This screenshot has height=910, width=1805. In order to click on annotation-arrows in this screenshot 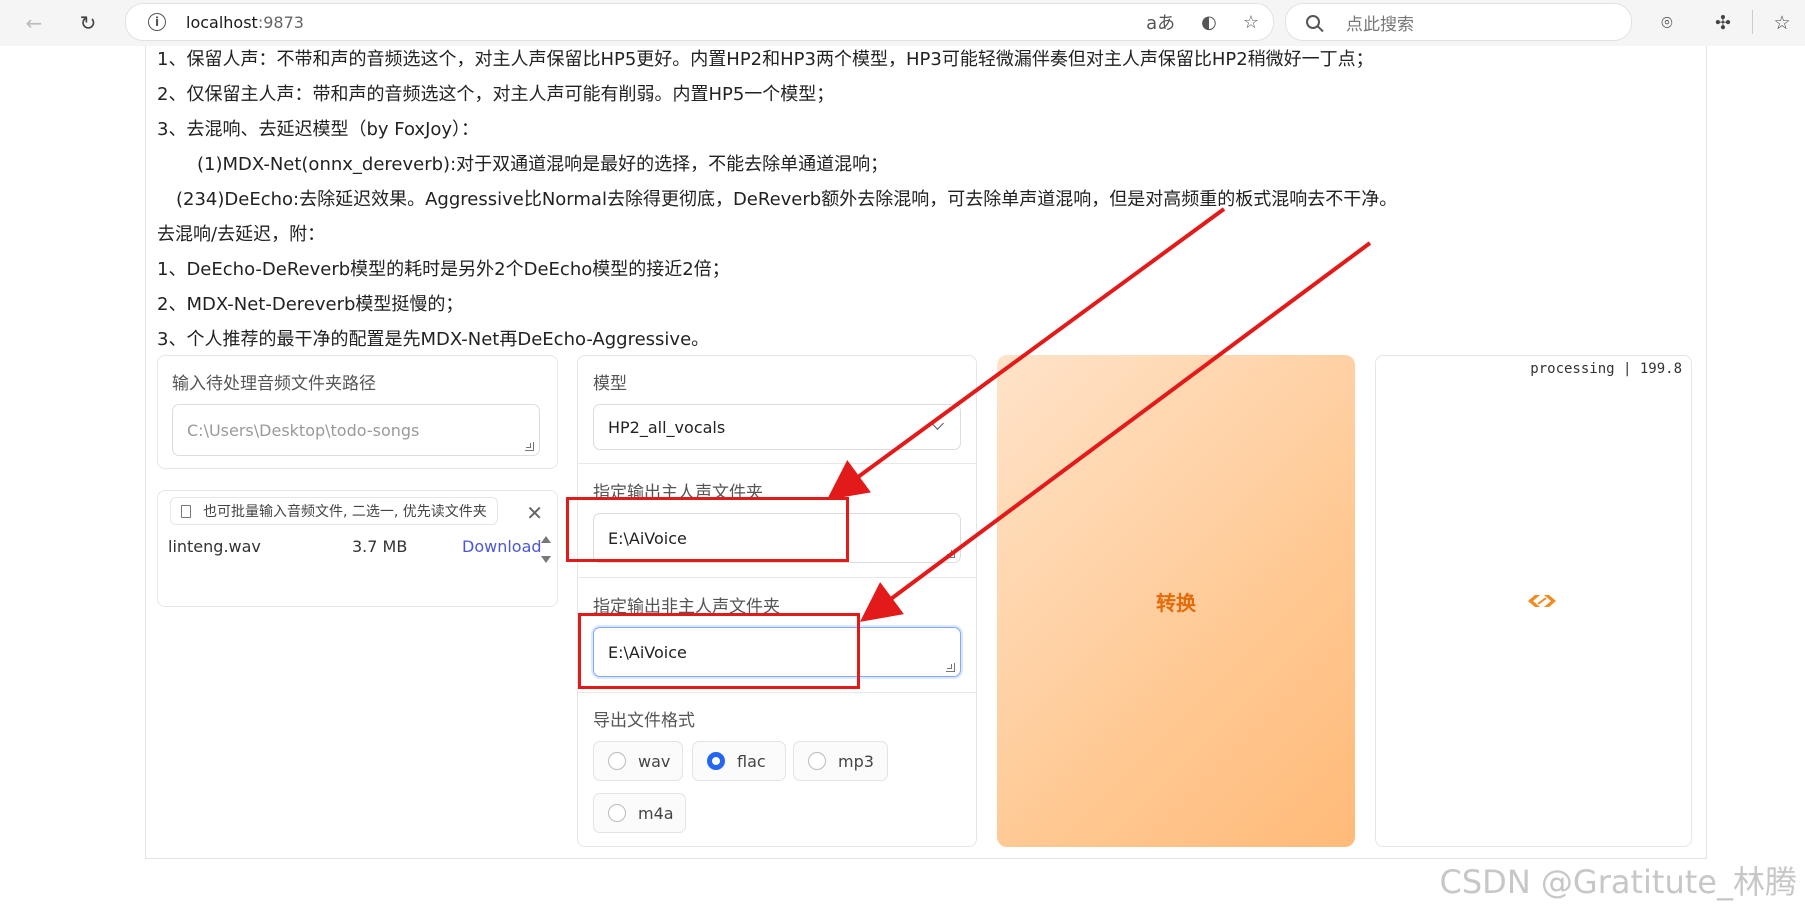, I will do `click(1099, 414)`.